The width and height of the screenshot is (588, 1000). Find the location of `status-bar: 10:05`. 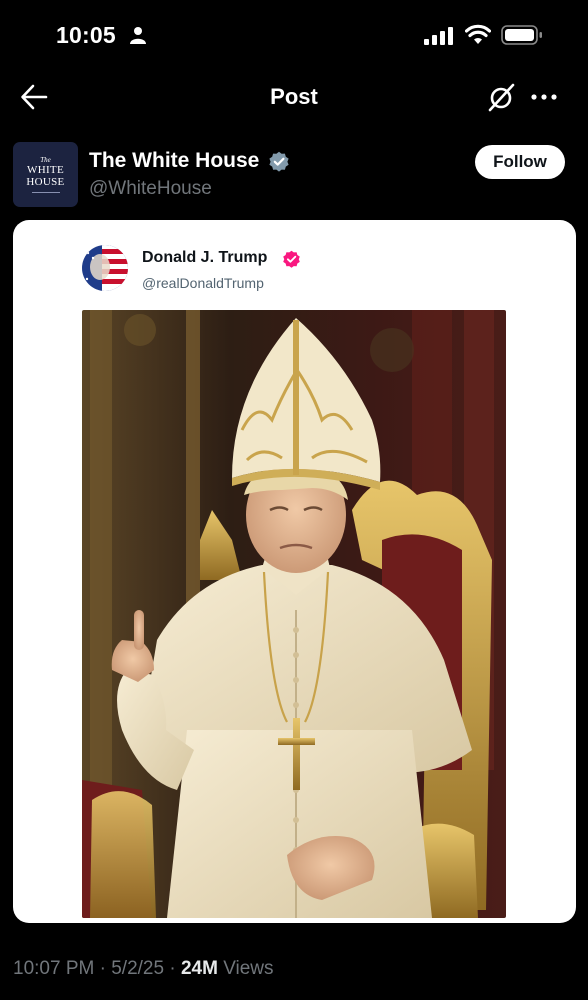

status-bar: 10:05 is located at coordinates (294, 35).